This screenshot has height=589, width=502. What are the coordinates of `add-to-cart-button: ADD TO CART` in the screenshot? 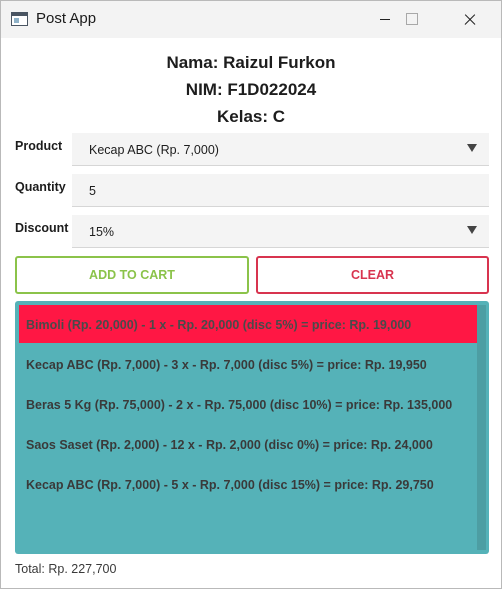 It's located at (132, 275).